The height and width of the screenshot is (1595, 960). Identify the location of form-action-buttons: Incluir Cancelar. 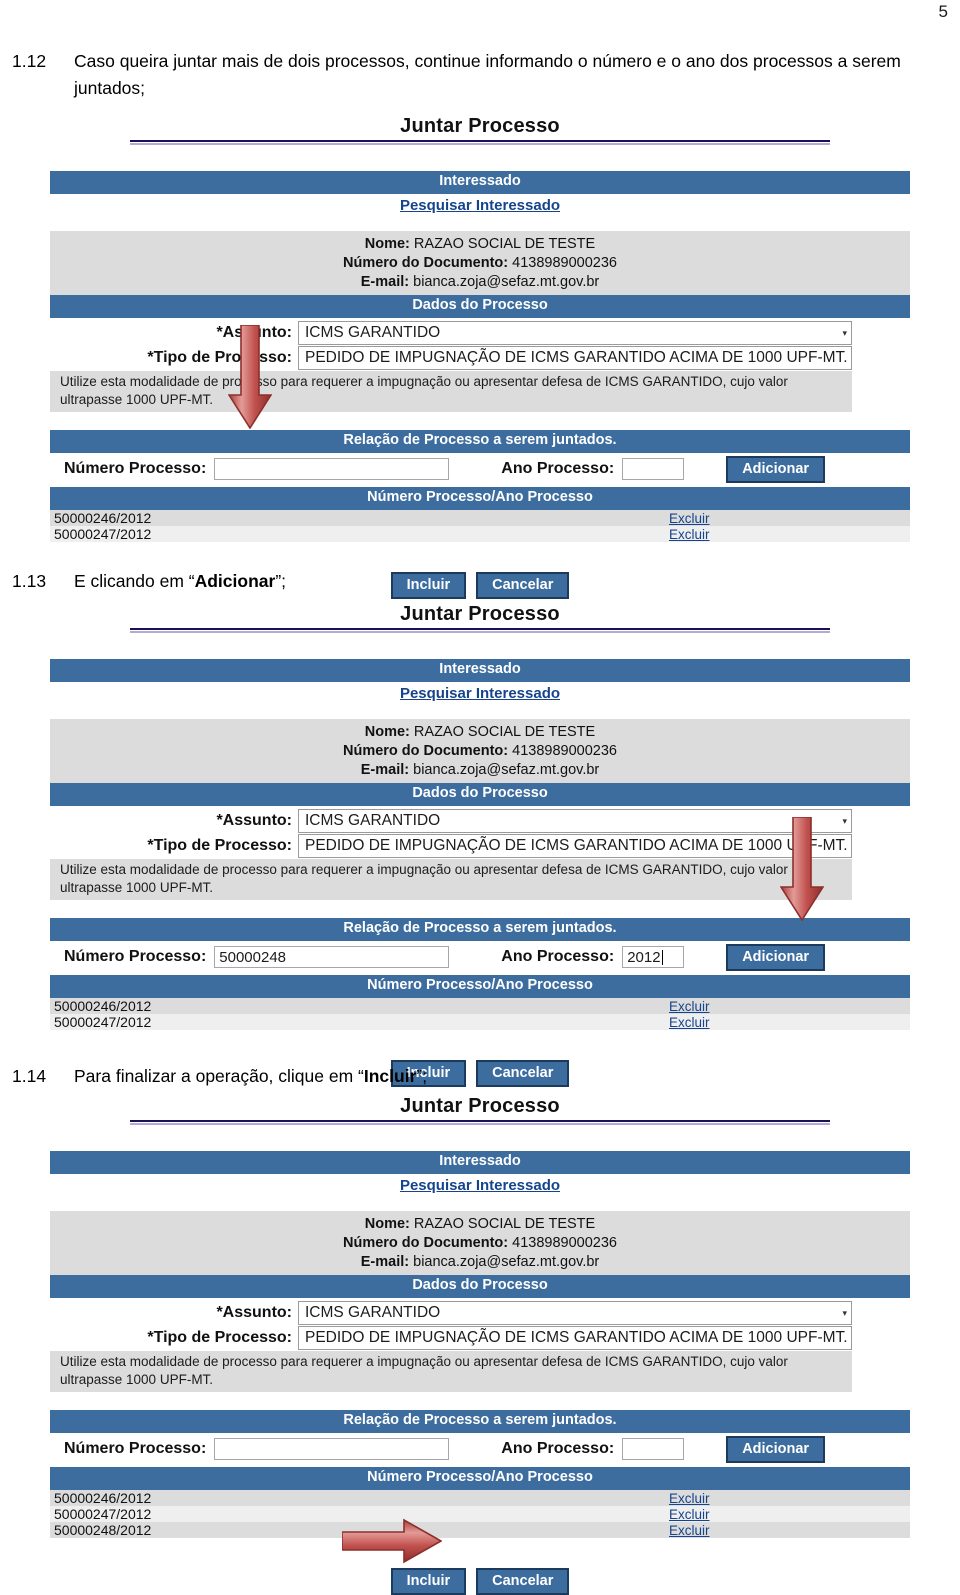
(480, 1574).